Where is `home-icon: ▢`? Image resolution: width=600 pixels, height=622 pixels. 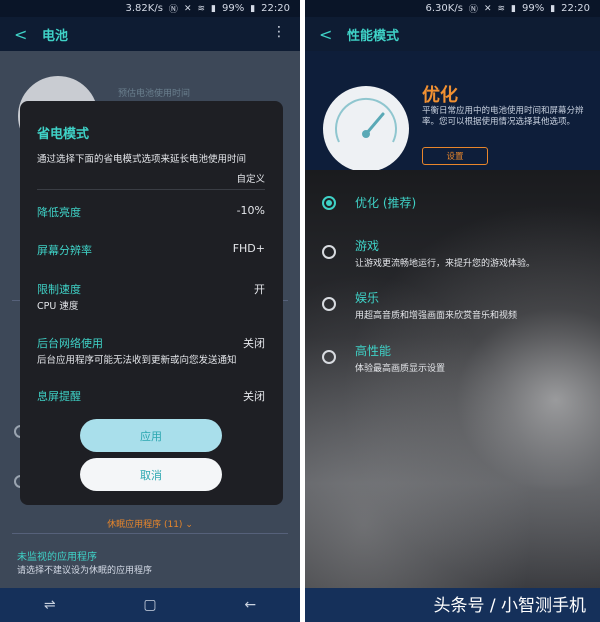
home-icon: ▢ is located at coordinates (149, 605).